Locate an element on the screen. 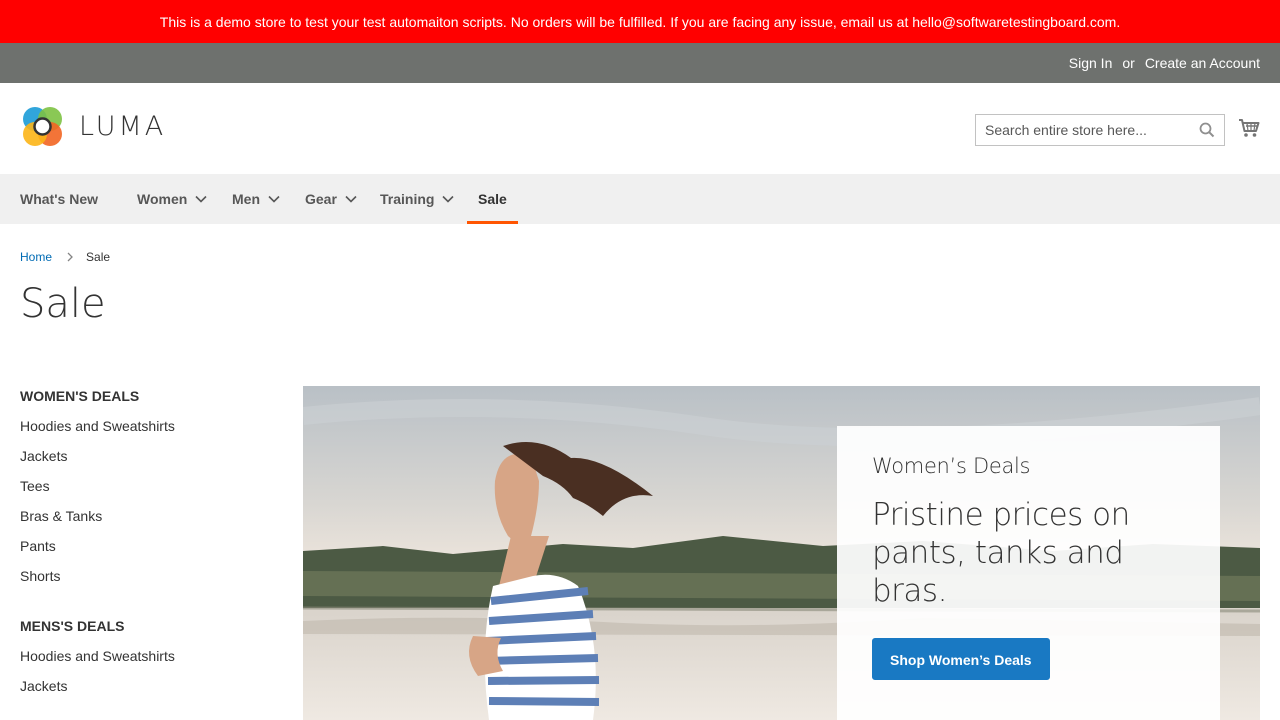  nav-item-gear: Gear is located at coordinates (331, 199).